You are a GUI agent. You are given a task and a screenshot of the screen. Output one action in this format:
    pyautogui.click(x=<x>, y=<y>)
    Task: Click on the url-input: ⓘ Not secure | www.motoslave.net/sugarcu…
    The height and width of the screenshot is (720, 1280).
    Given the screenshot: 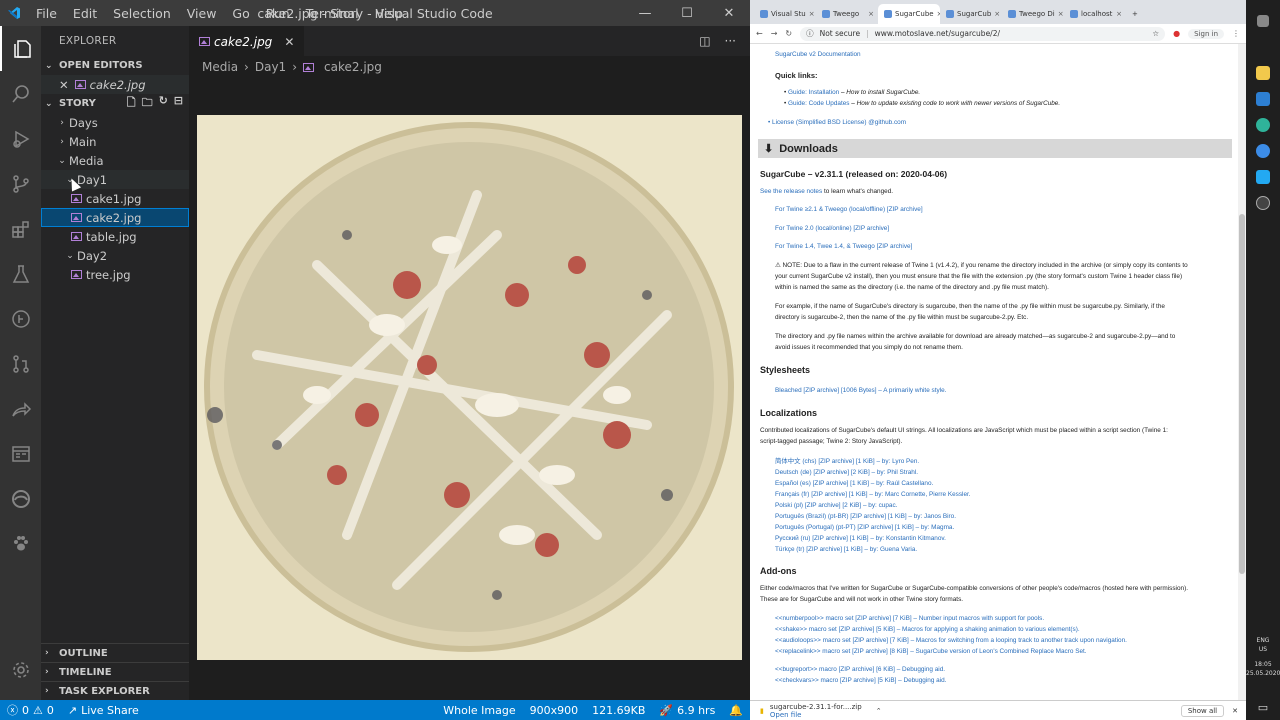 What is the action you would take?
    pyautogui.click(x=983, y=33)
    